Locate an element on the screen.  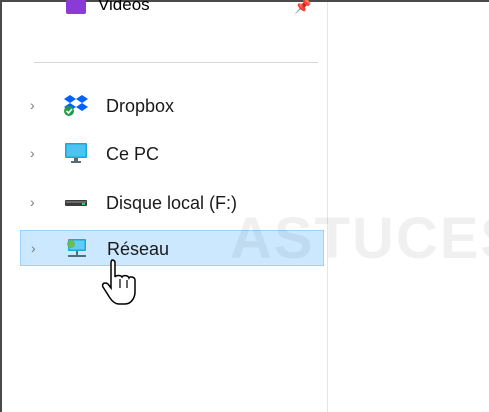
hand-cursor-icon is located at coordinates (118, 282).